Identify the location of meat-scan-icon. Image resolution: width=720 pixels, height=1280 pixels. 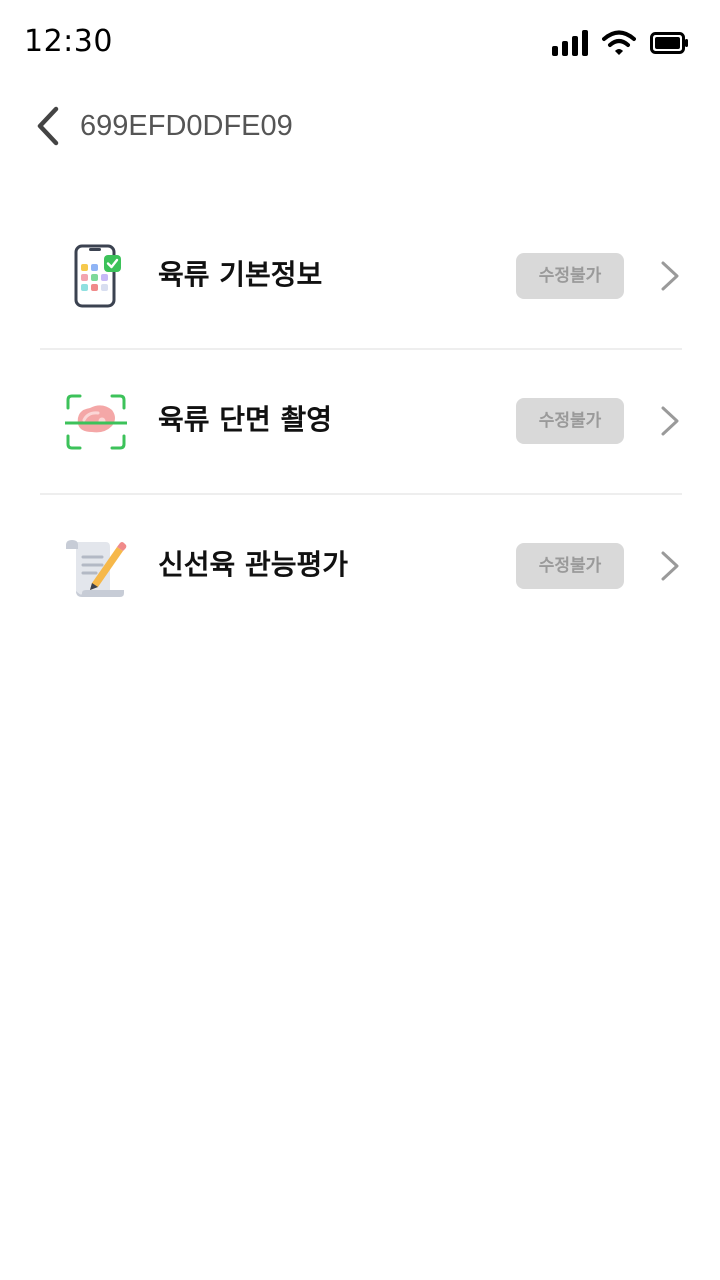
(96, 422).